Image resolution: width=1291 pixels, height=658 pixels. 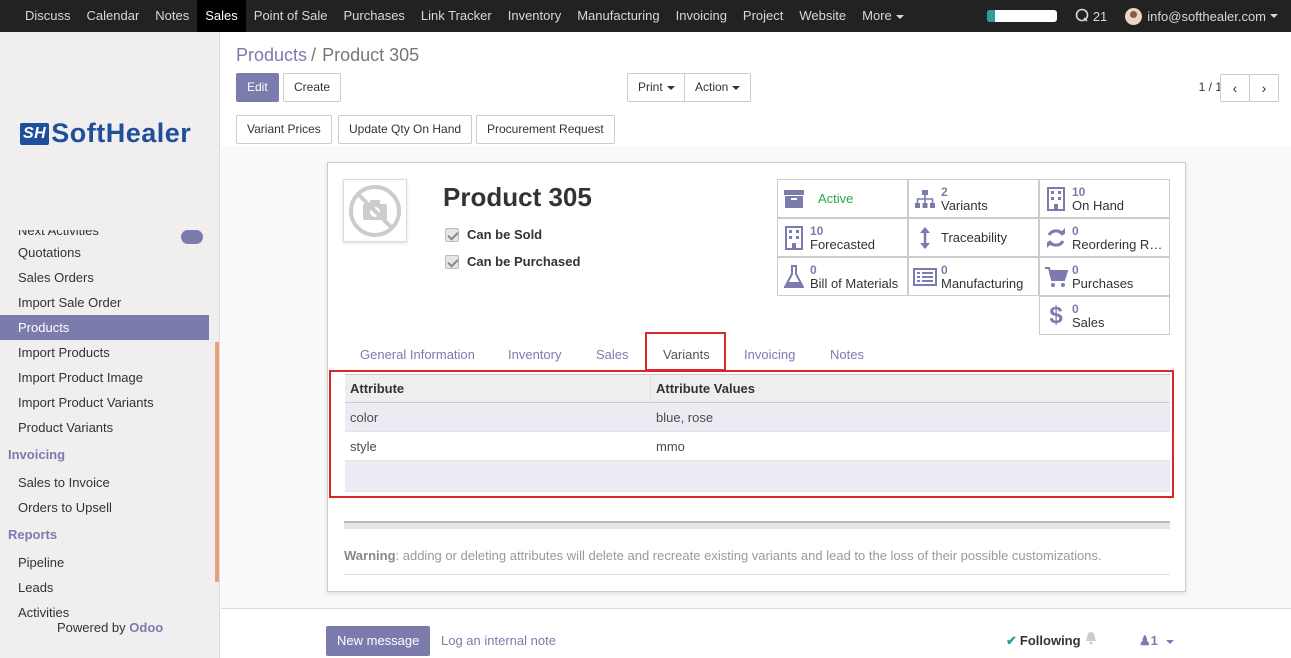 What do you see at coordinates (104, 377) in the screenshot?
I see `sidebar-item-import-product-image: Import Product Image` at bounding box center [104, 377].